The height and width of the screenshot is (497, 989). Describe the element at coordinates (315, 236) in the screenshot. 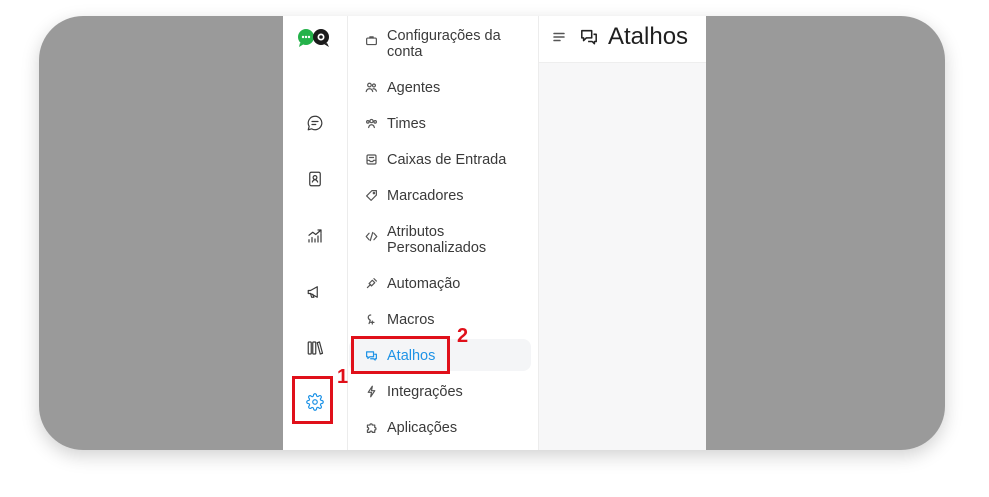

I see `reports-icon` at that location.